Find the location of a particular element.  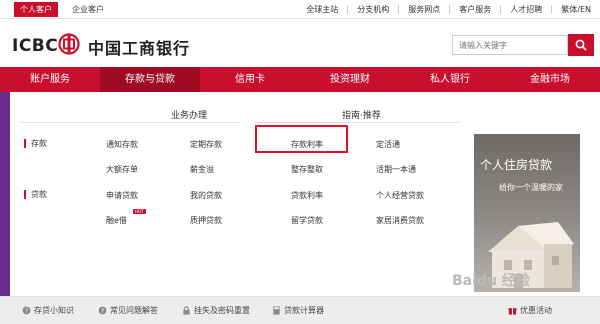

link-branches: 分支机构 is located at coordinates (372, 9).